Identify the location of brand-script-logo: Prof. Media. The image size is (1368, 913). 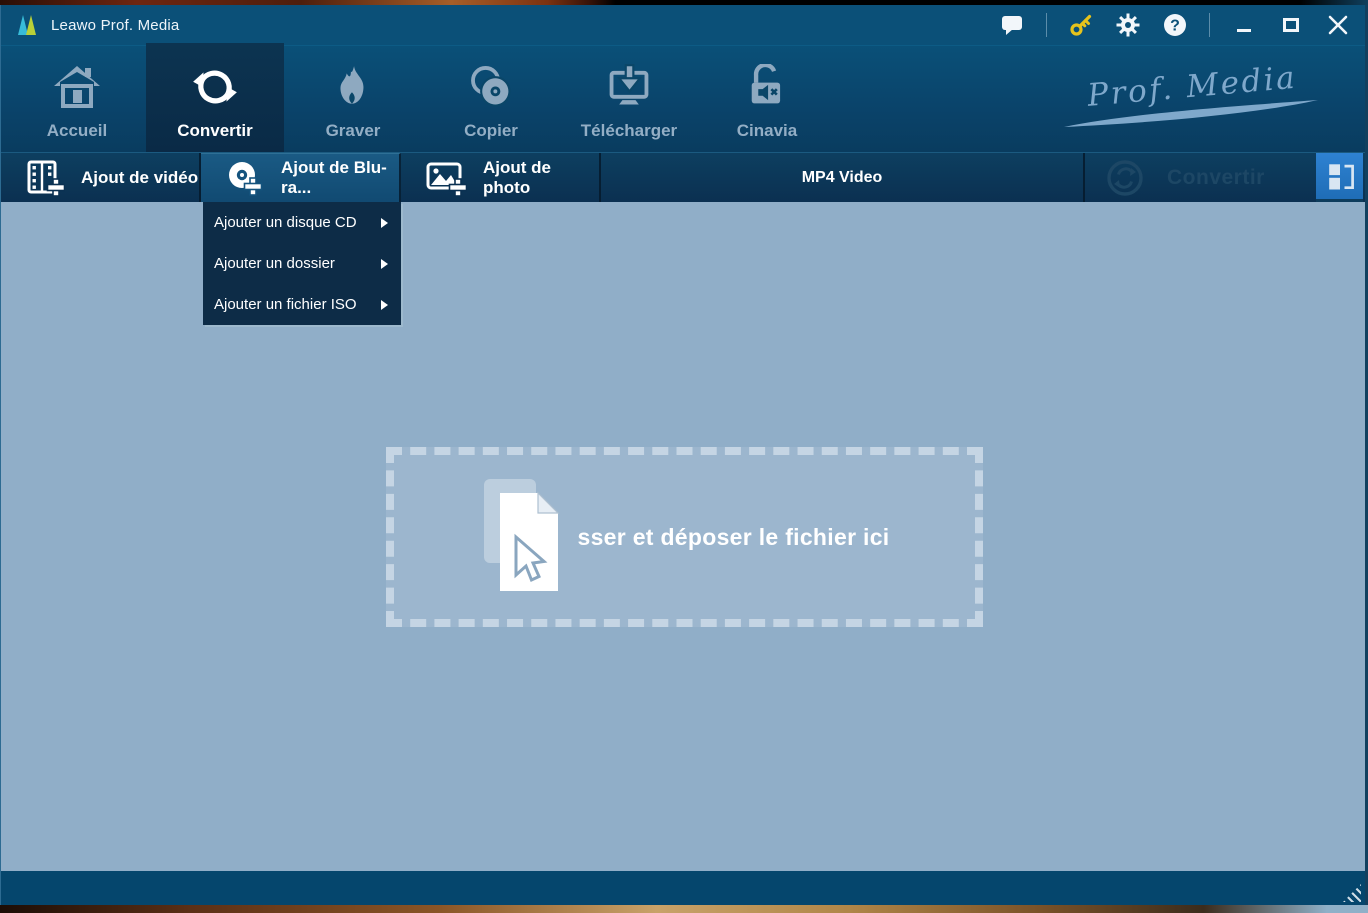
(1190, 99).